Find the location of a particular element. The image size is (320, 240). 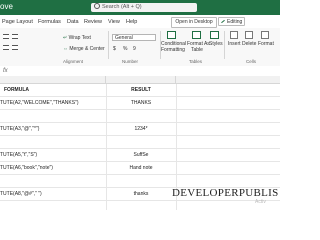

delete-cells-icon is located at coordinates (249, 35).